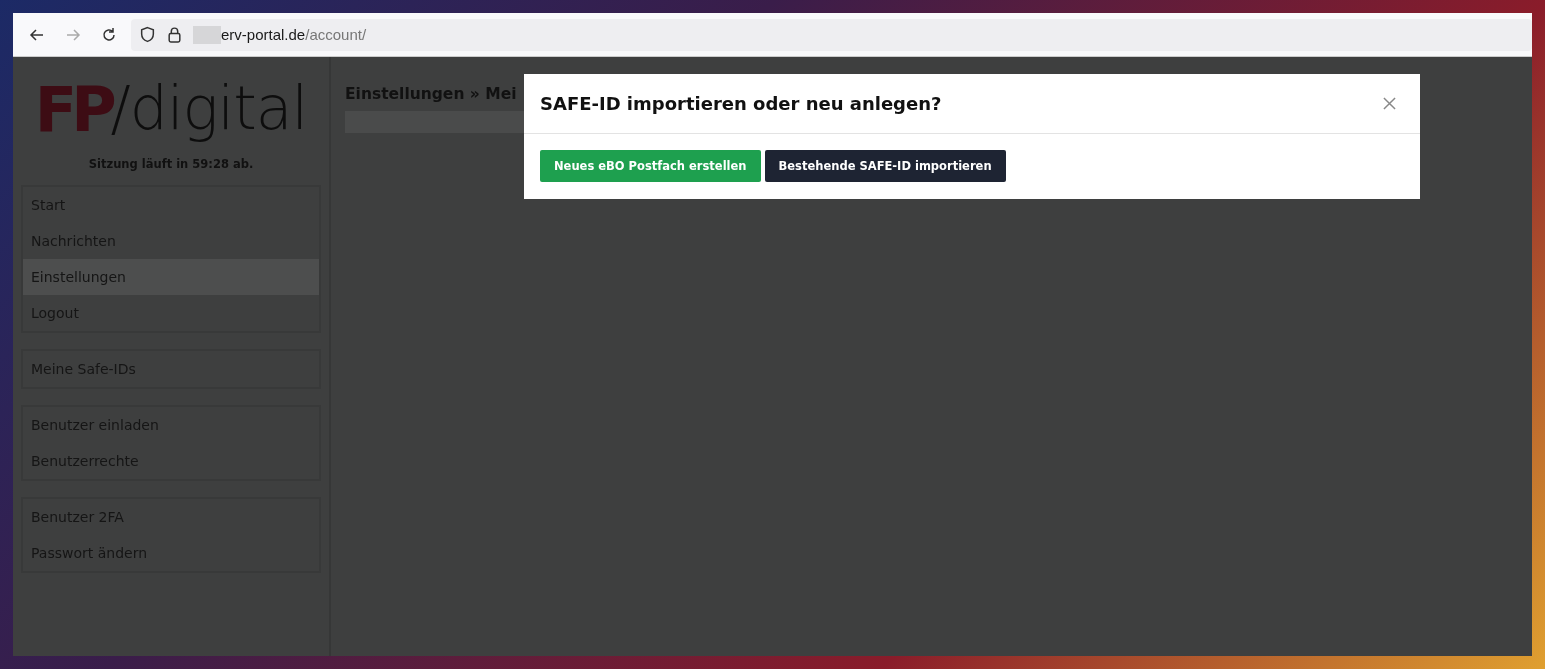 Image resolution: width=1545 pixels, height=669 pixels. What do you see at coordinates (174, 34) in the screenshot?
I see `lock-icon` at bounding box center [174, 34].